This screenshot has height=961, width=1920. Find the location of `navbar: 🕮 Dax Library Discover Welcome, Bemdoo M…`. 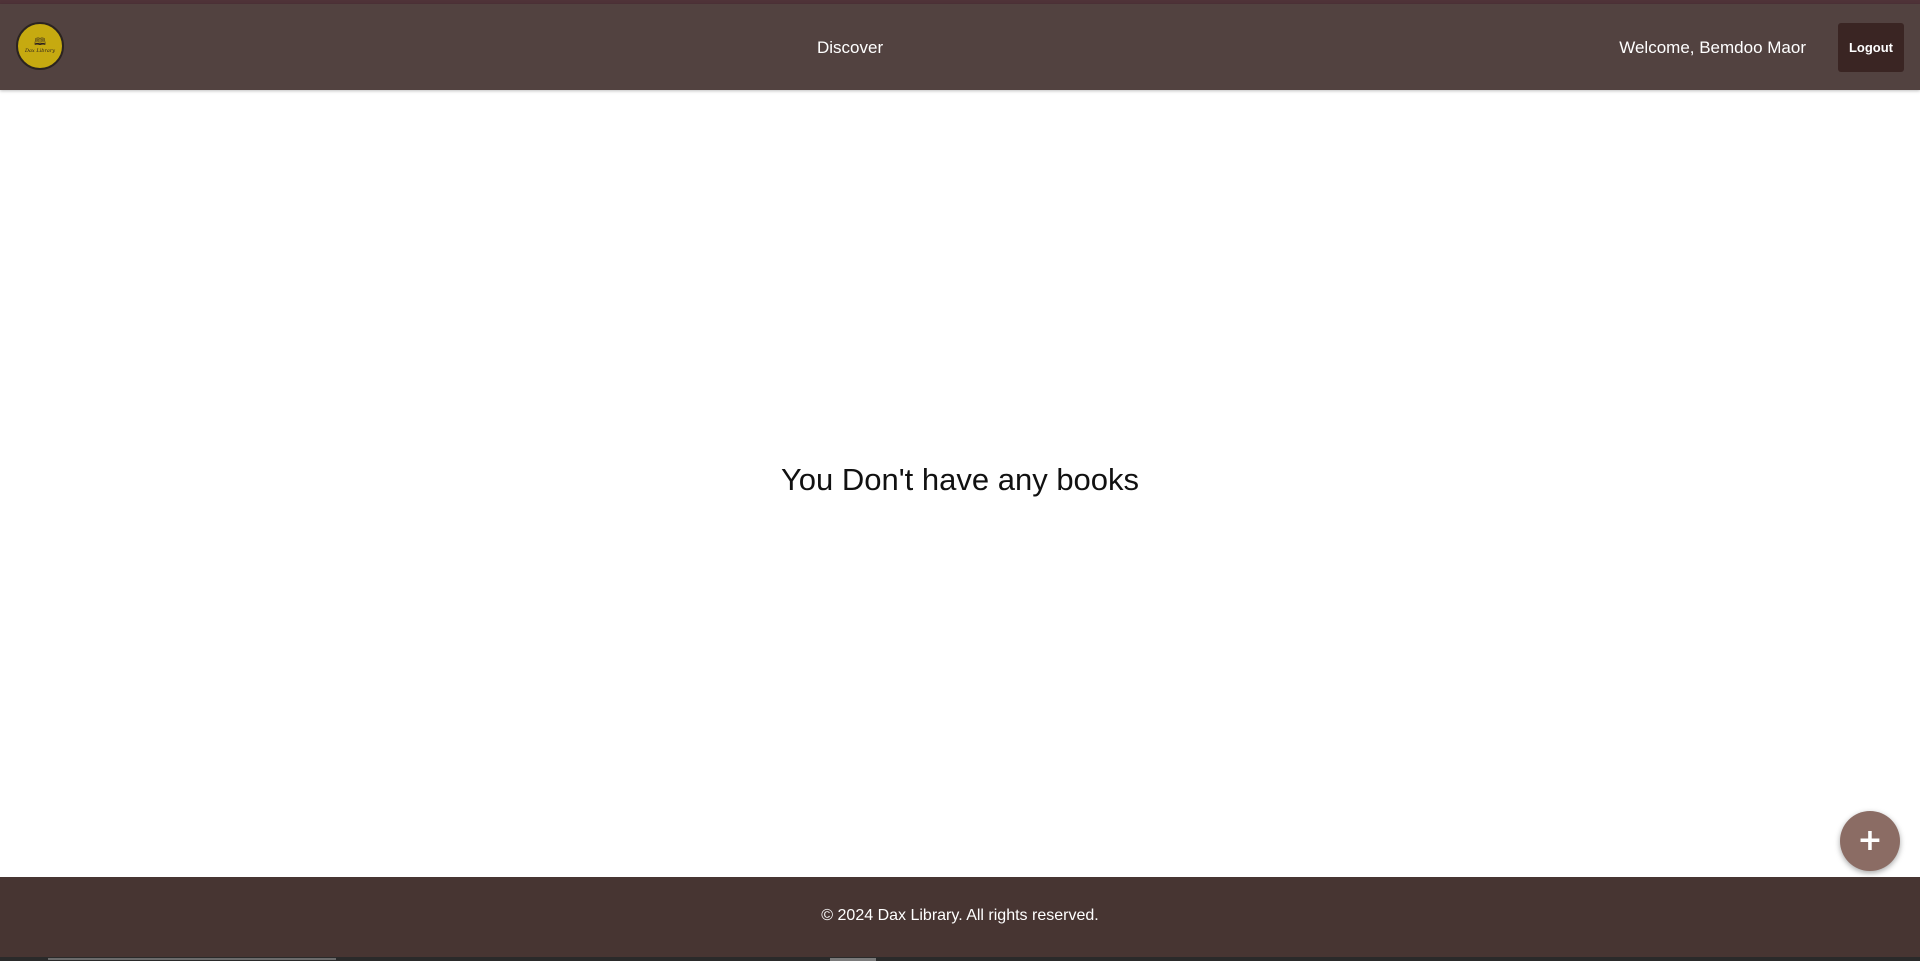

navbar: 🕮 Dax Library Discover Welcome, Bemdoo M… is located at coordinates (960, 47).